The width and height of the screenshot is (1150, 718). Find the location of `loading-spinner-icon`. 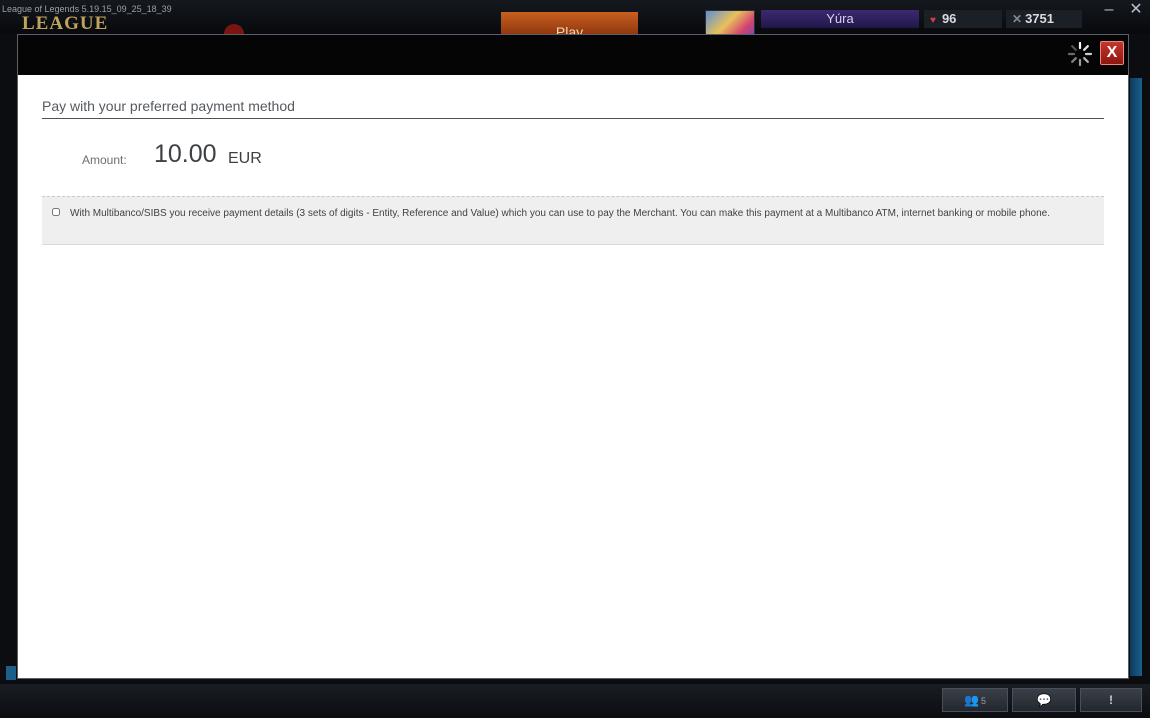

loading-spinner-icon is located at coordinates (1080, 54).